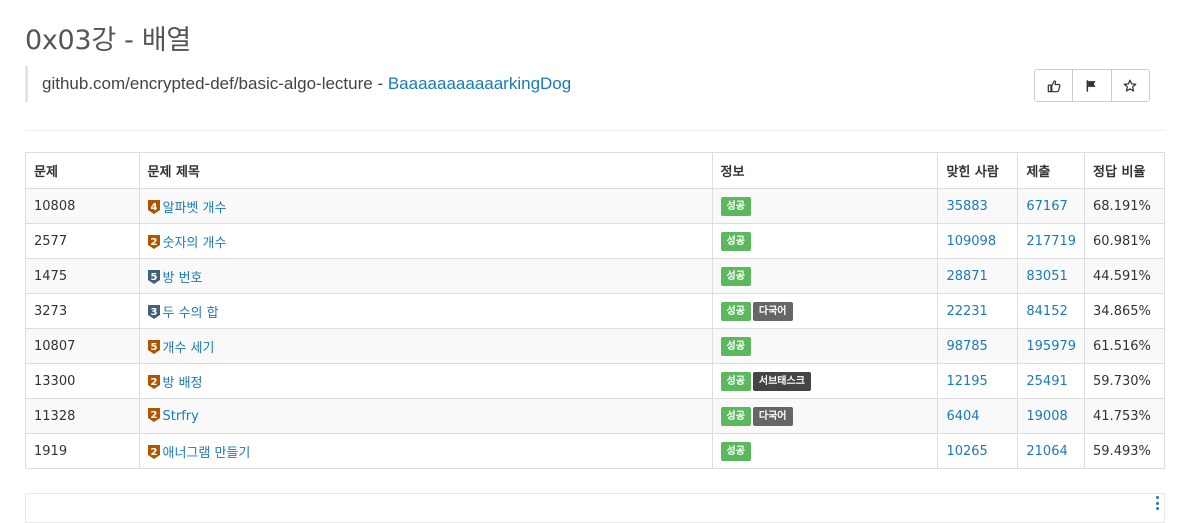 Image resolution: width=1195 pixels, height=523 pixels. I want to click on solved-count-link: 12195, so click(966, 381).